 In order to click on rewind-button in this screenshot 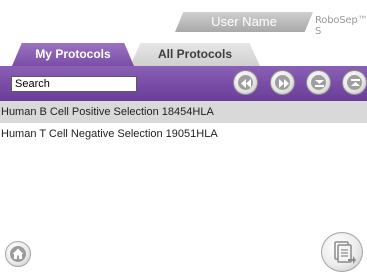, I will do `click(245, 82)`.